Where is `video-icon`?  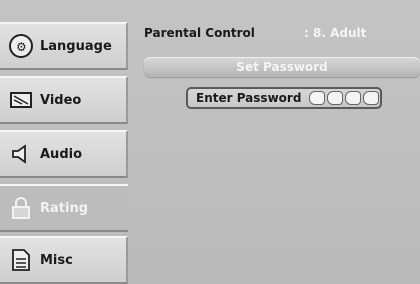 video-icon is located at coordinates (21, 100).